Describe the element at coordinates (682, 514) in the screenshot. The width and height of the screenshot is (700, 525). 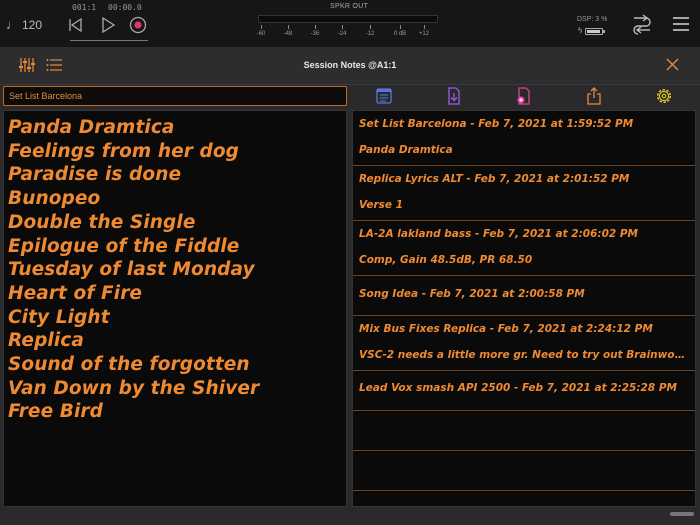
I see `scroll-indicator` at that location.